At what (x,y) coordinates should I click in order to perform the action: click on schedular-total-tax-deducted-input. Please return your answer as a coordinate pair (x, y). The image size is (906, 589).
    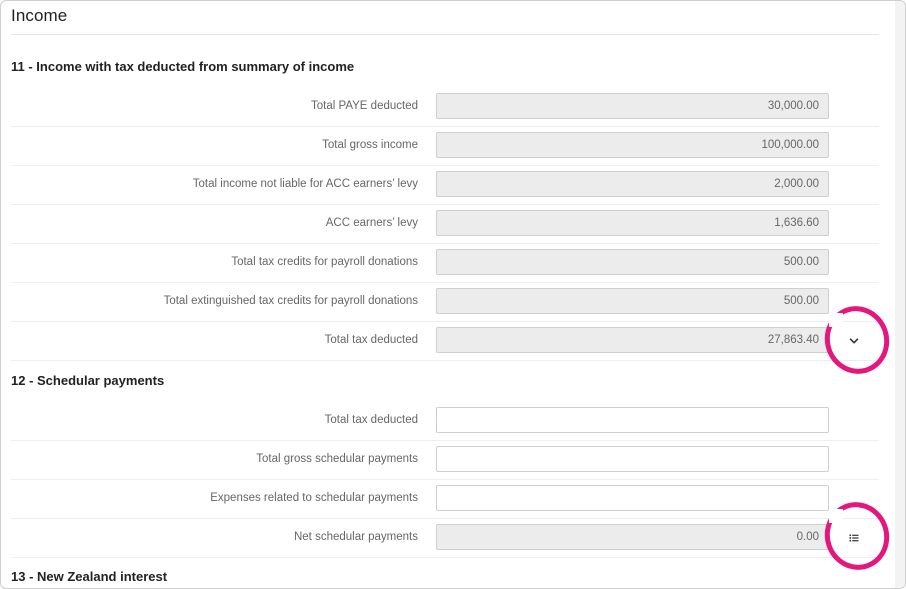
    Looking at the image, I should click on (632, 420).